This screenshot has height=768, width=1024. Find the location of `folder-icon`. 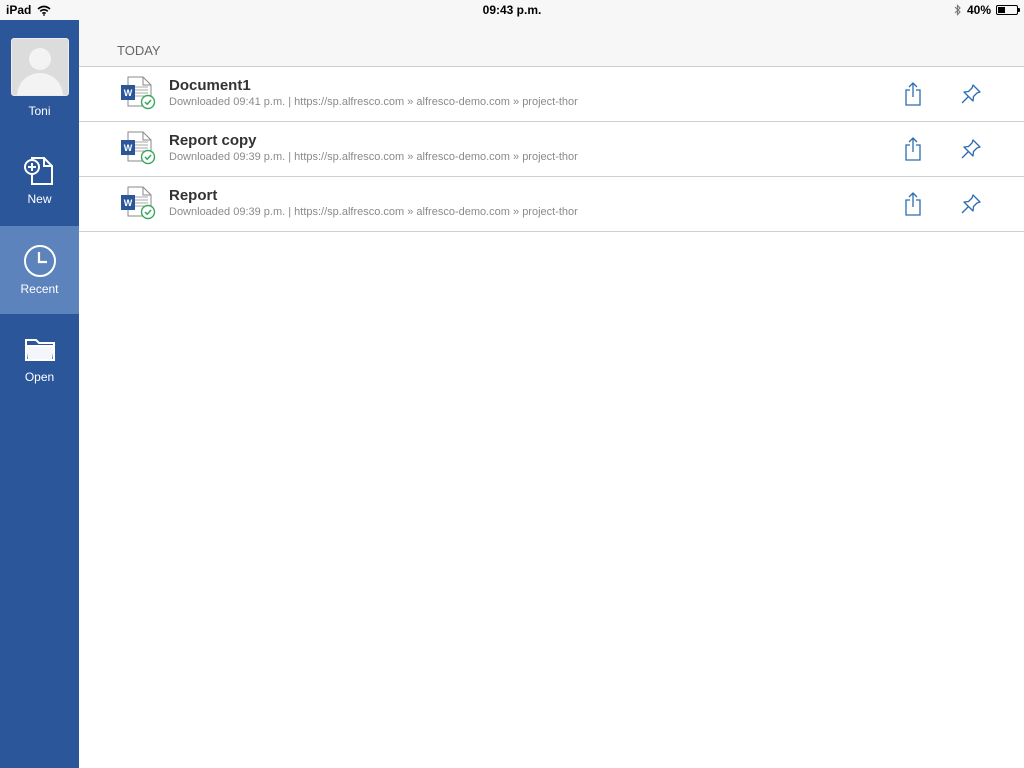

folder-icon is located at coordinates (39, 350).